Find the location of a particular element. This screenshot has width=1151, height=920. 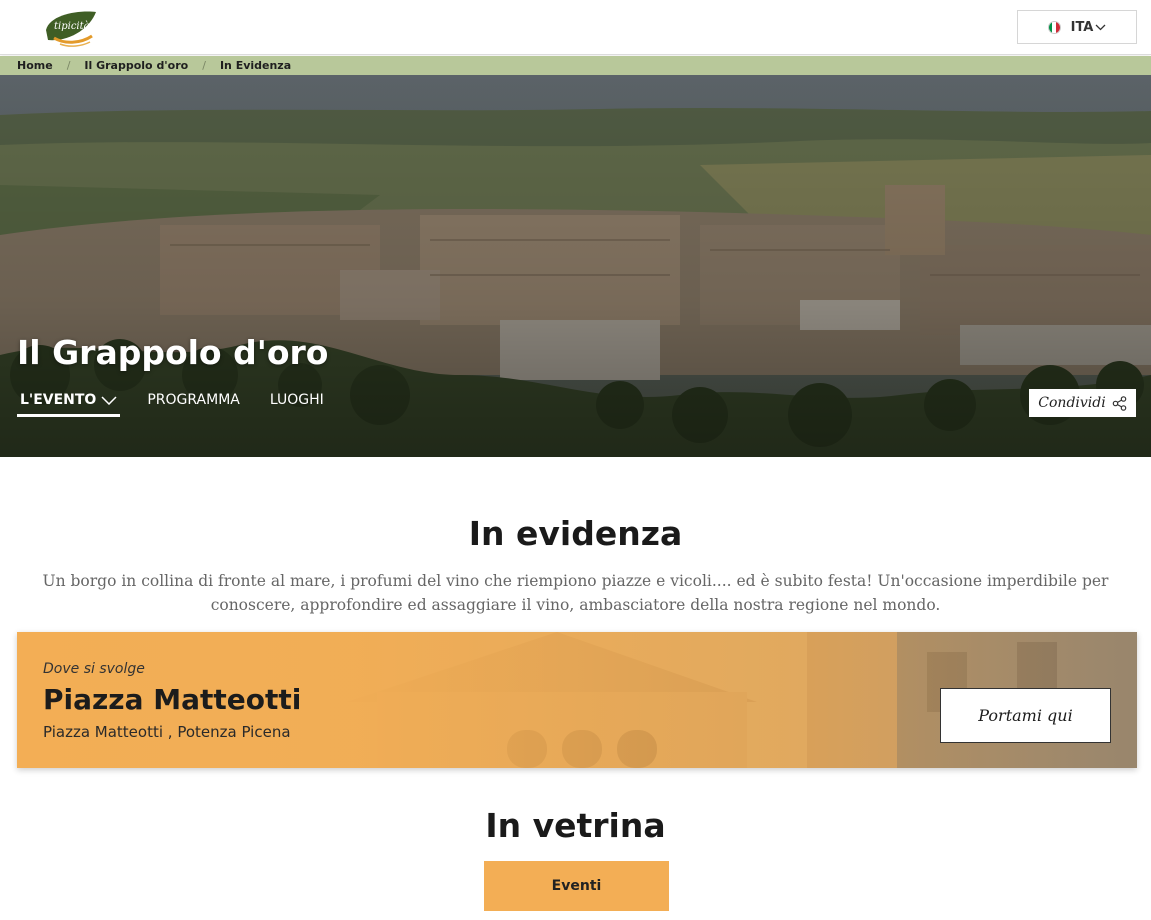

share-icon is located at coordinates (1119, 403).